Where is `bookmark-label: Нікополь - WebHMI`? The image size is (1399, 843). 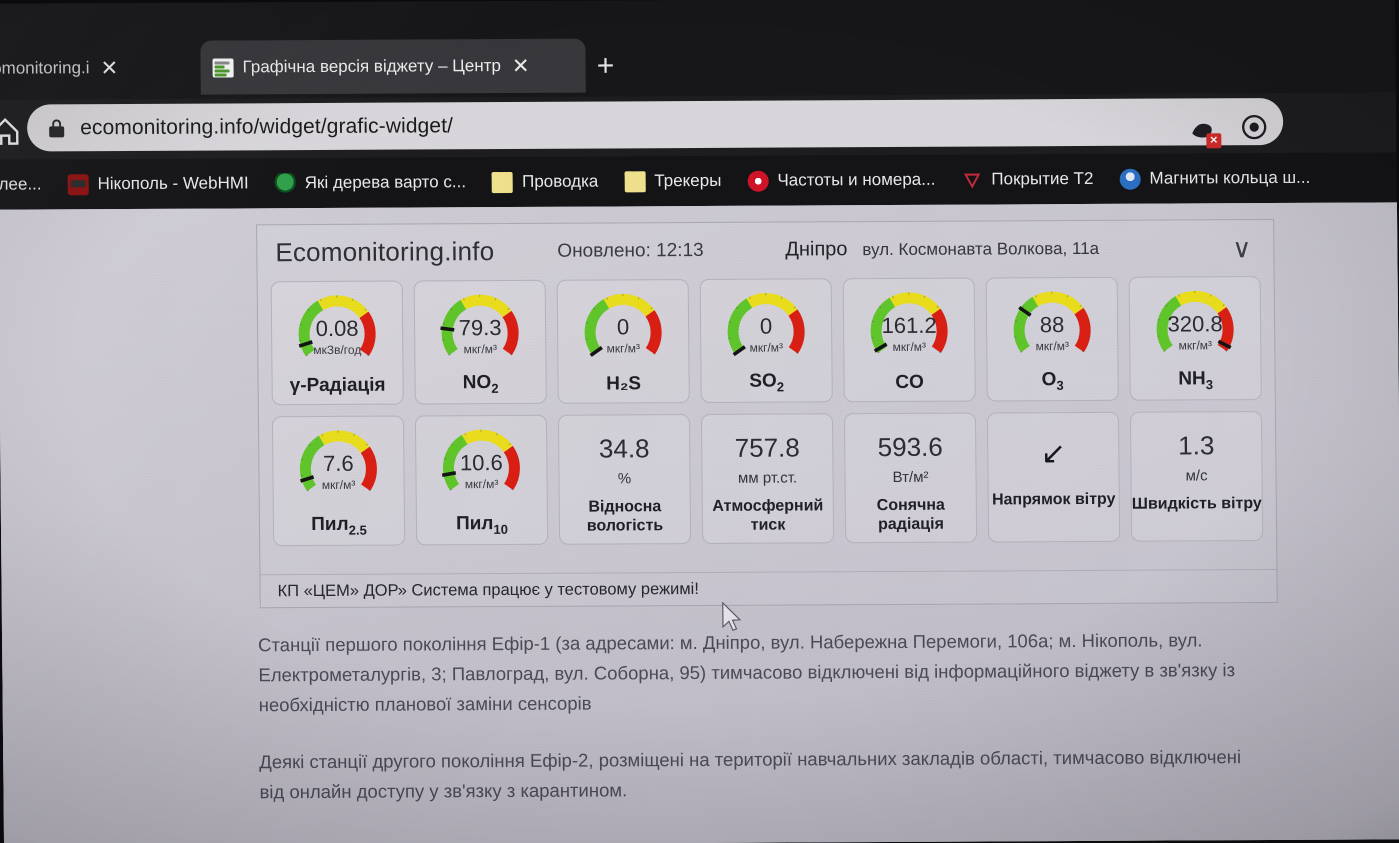 bookmark-label: Нікополь - WebHMI is located at coordinates (173, 183).